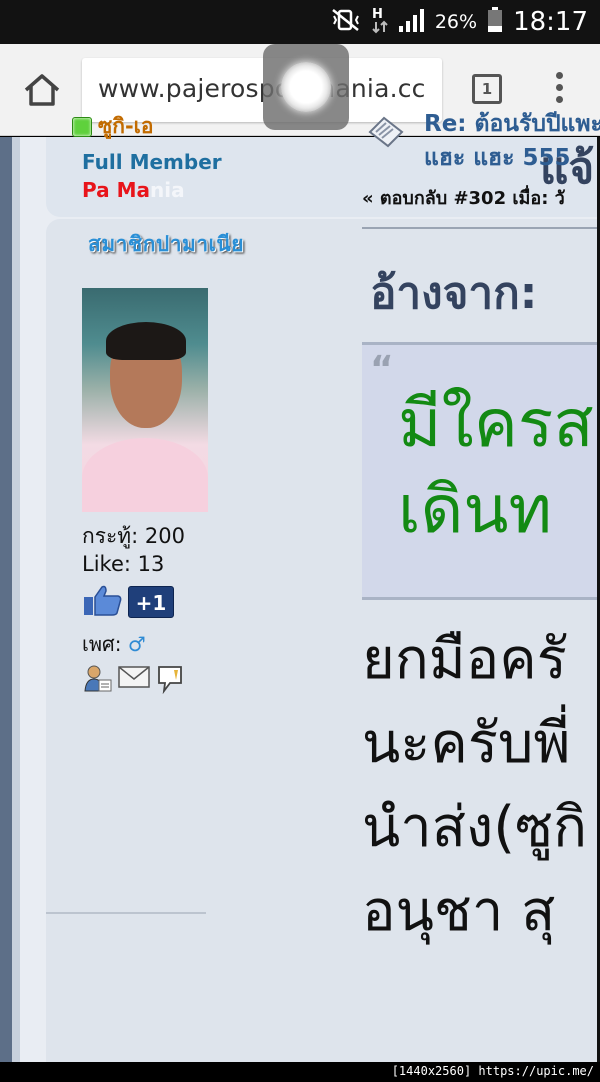 This screenshot has height=1082, width=600. I want to click on document-stack-icon, so click(386, 132).